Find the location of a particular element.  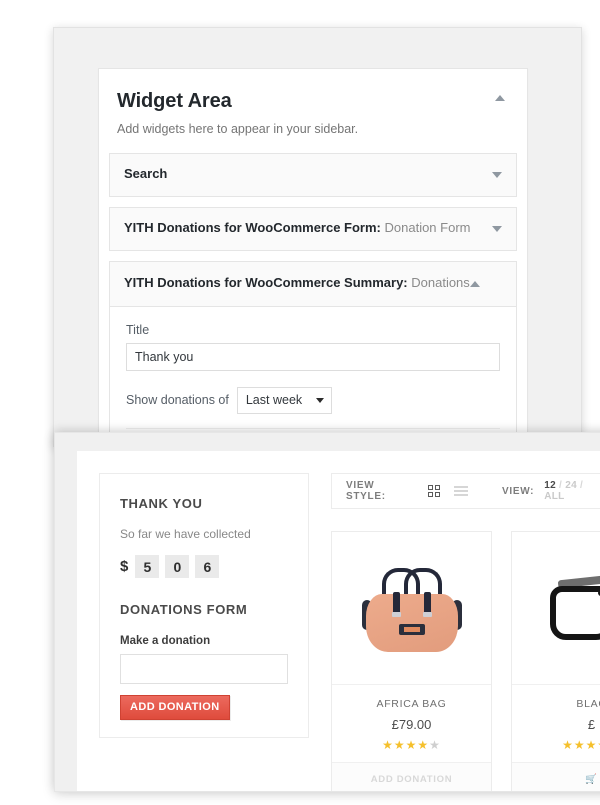

view-count-all: ALL is located at coordinates (554, 496).